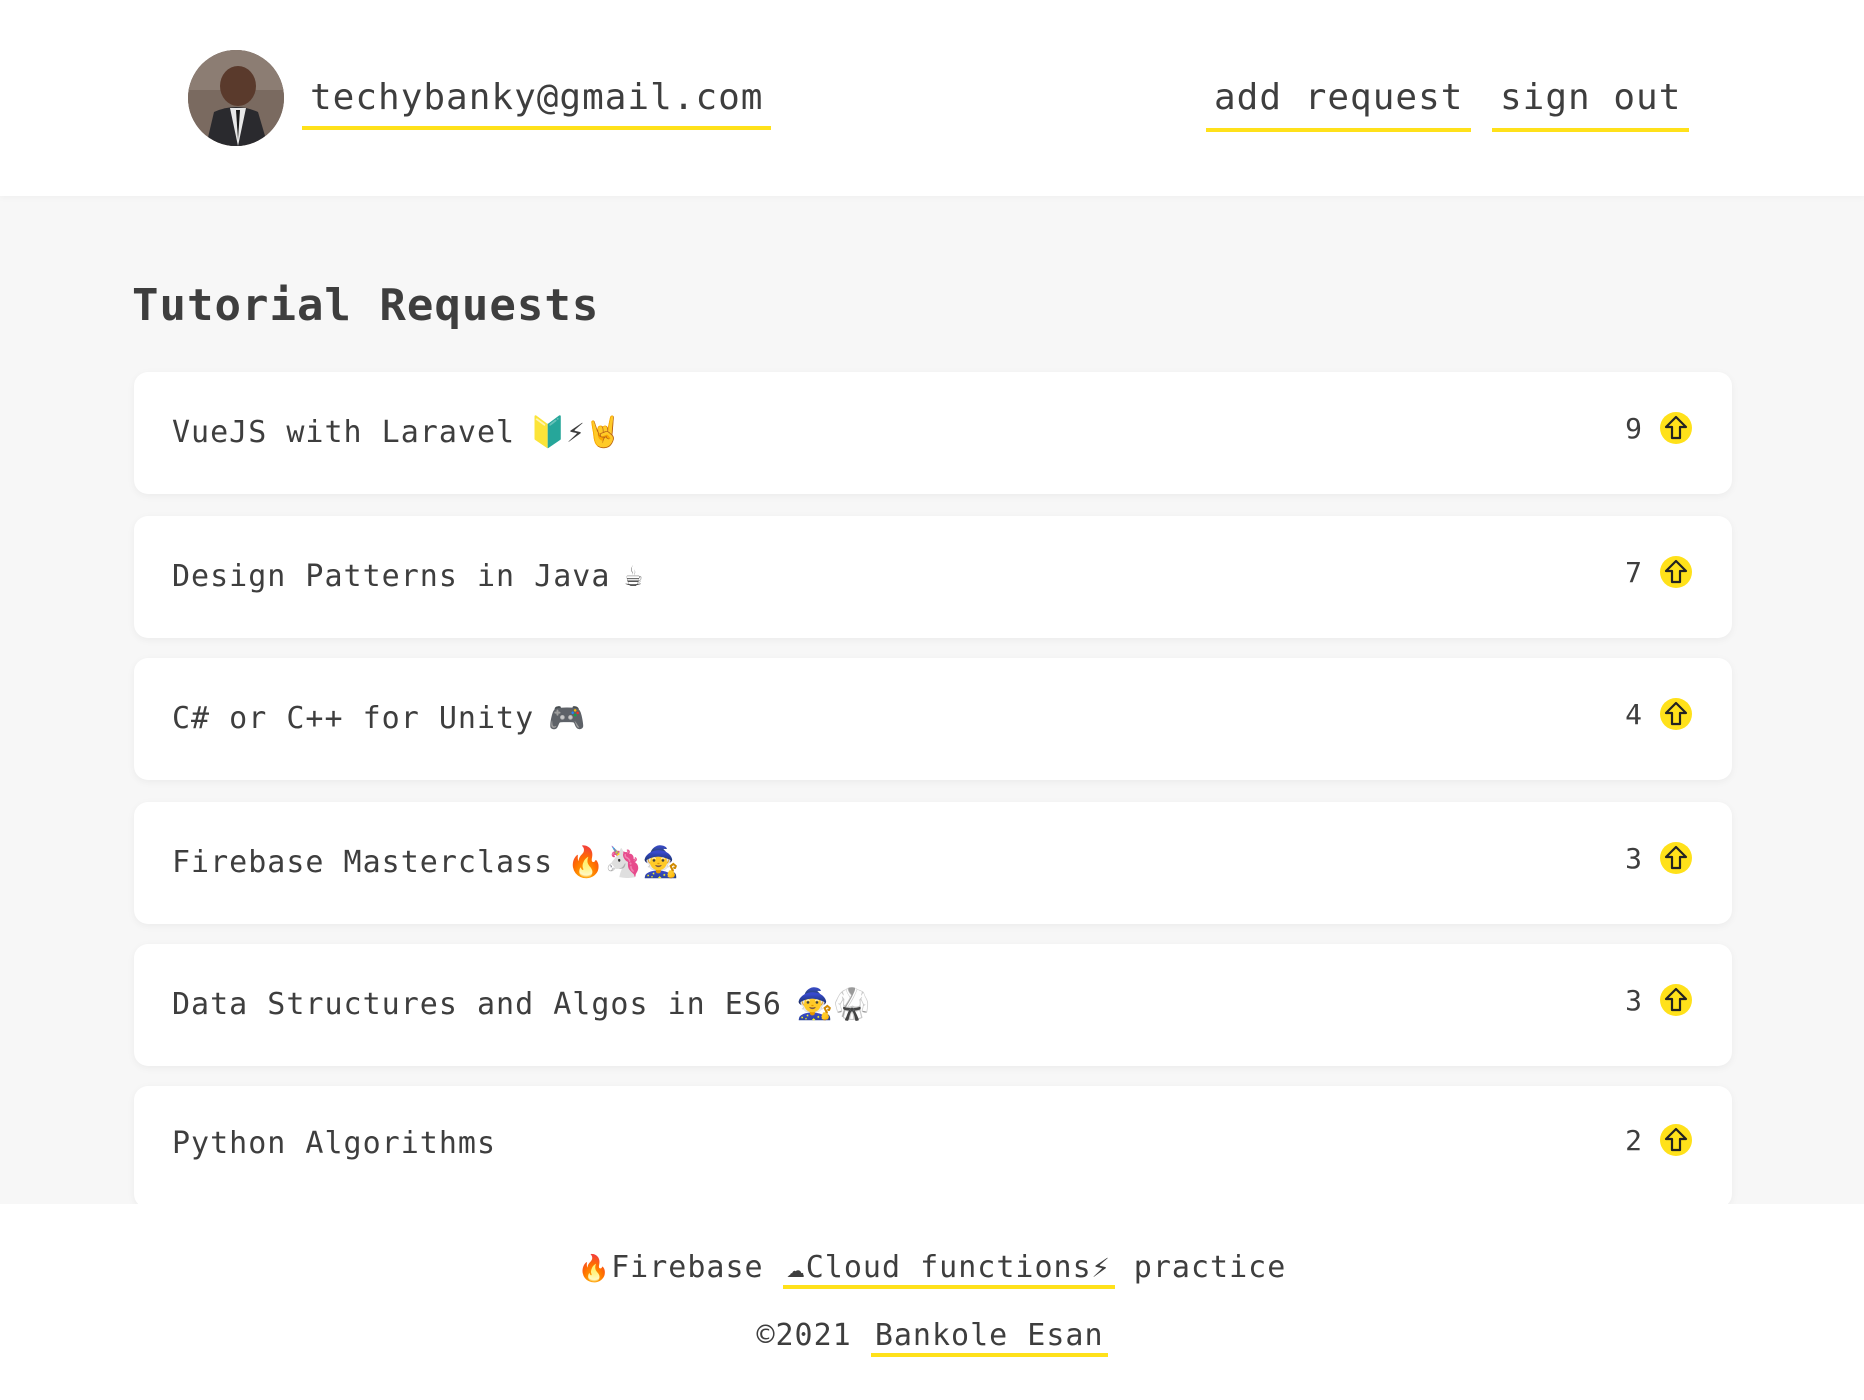  I want to click on request-card: Firebase Masterclass 🔥🦄🧙 3, so click(933, 863).